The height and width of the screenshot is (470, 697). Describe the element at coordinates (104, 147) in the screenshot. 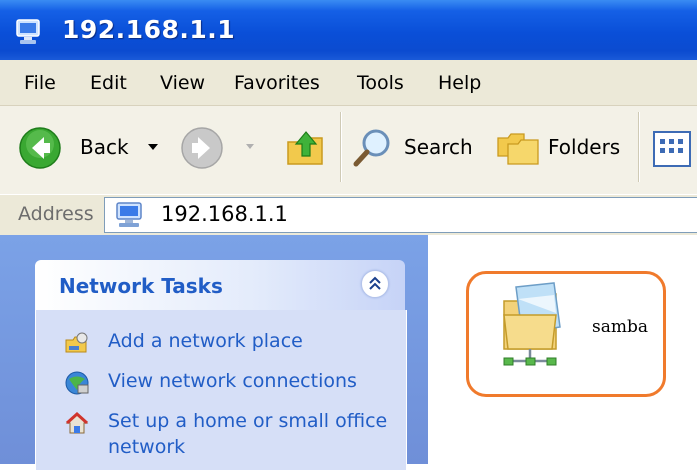

I see `back-label: Back` at that location.